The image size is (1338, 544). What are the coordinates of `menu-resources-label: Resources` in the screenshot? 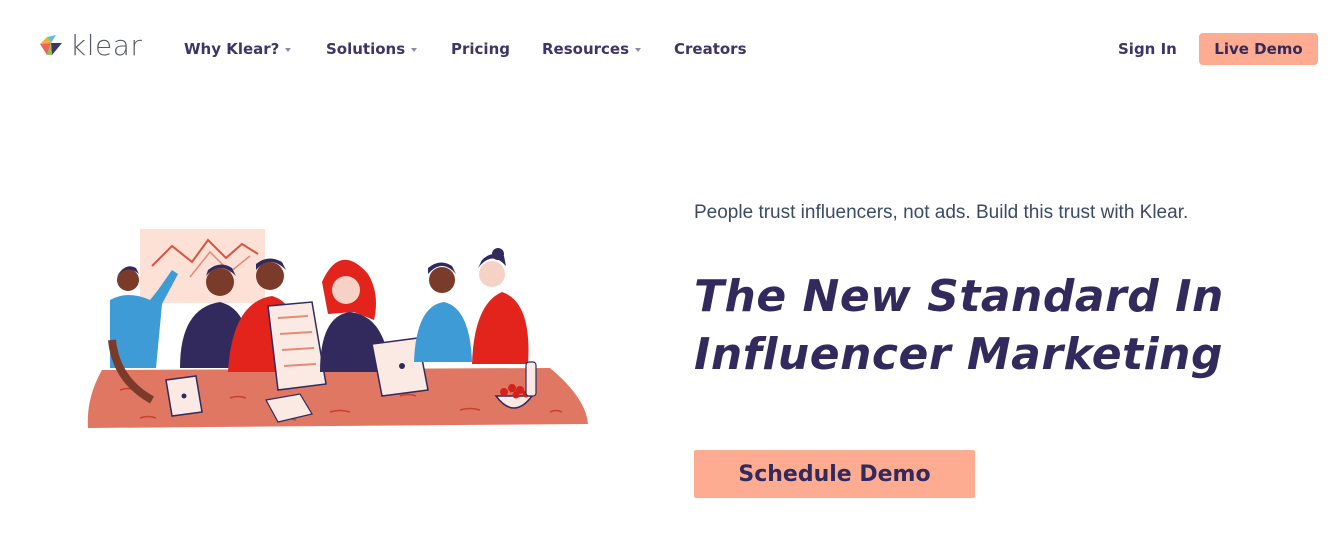 It's located at (586, 49).